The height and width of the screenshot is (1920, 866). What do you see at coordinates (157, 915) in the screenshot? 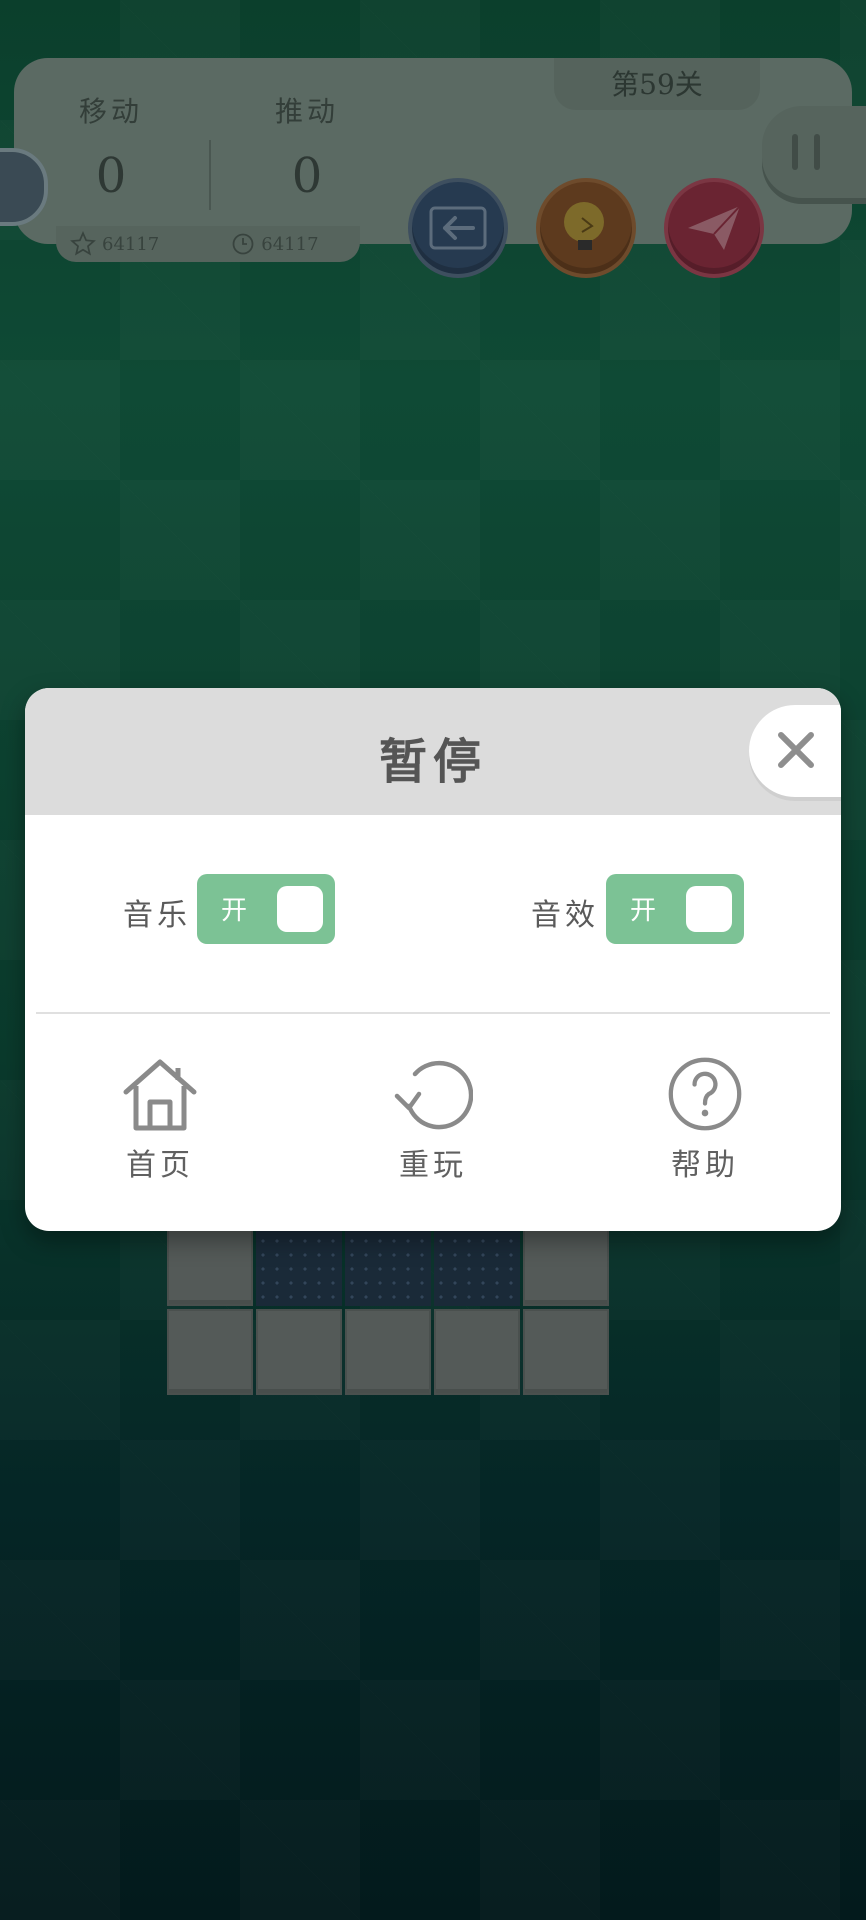
I see `music-label: 音乐` at bounding box center [157, 915].